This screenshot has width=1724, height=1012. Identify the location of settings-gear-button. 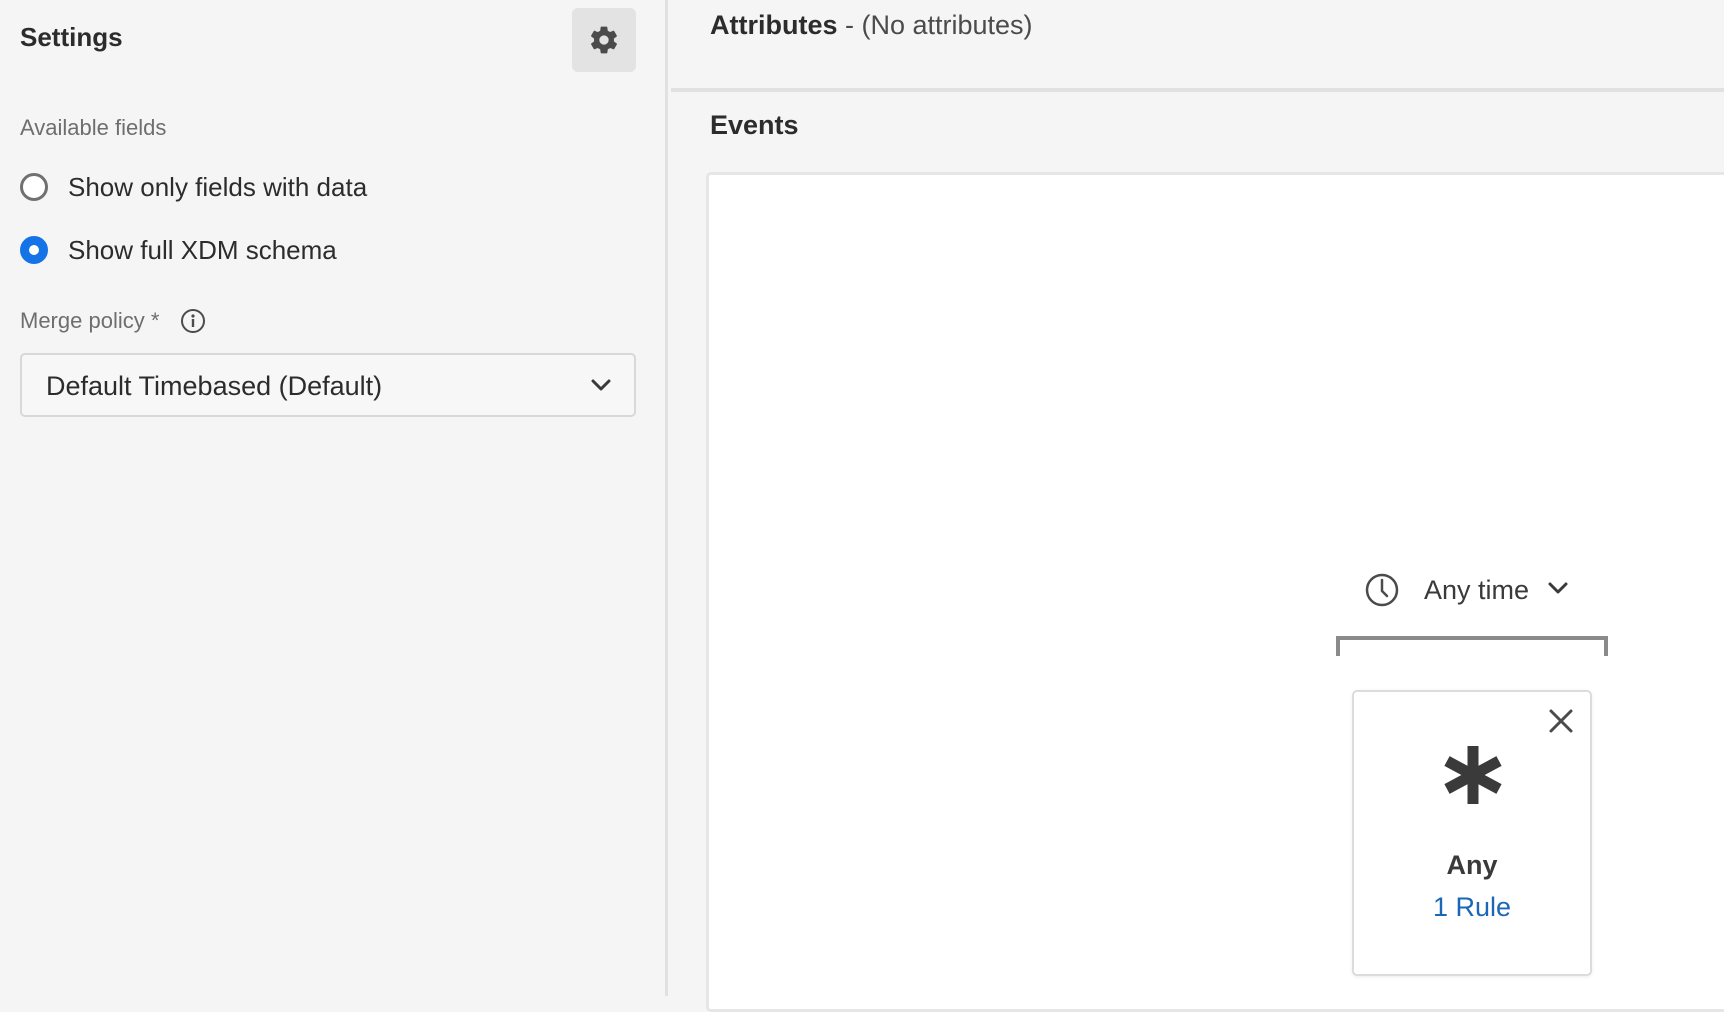
(604, 40).